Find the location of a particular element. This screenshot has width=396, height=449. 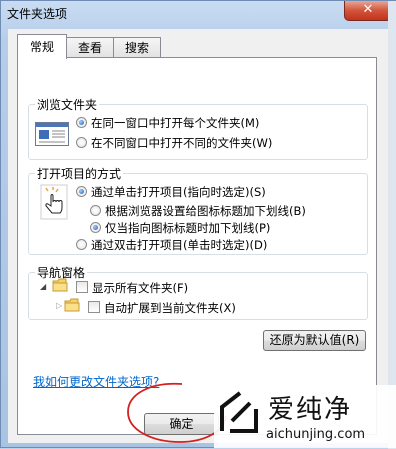

tab-general-label: 常规 is located at coordinates (41, 47).